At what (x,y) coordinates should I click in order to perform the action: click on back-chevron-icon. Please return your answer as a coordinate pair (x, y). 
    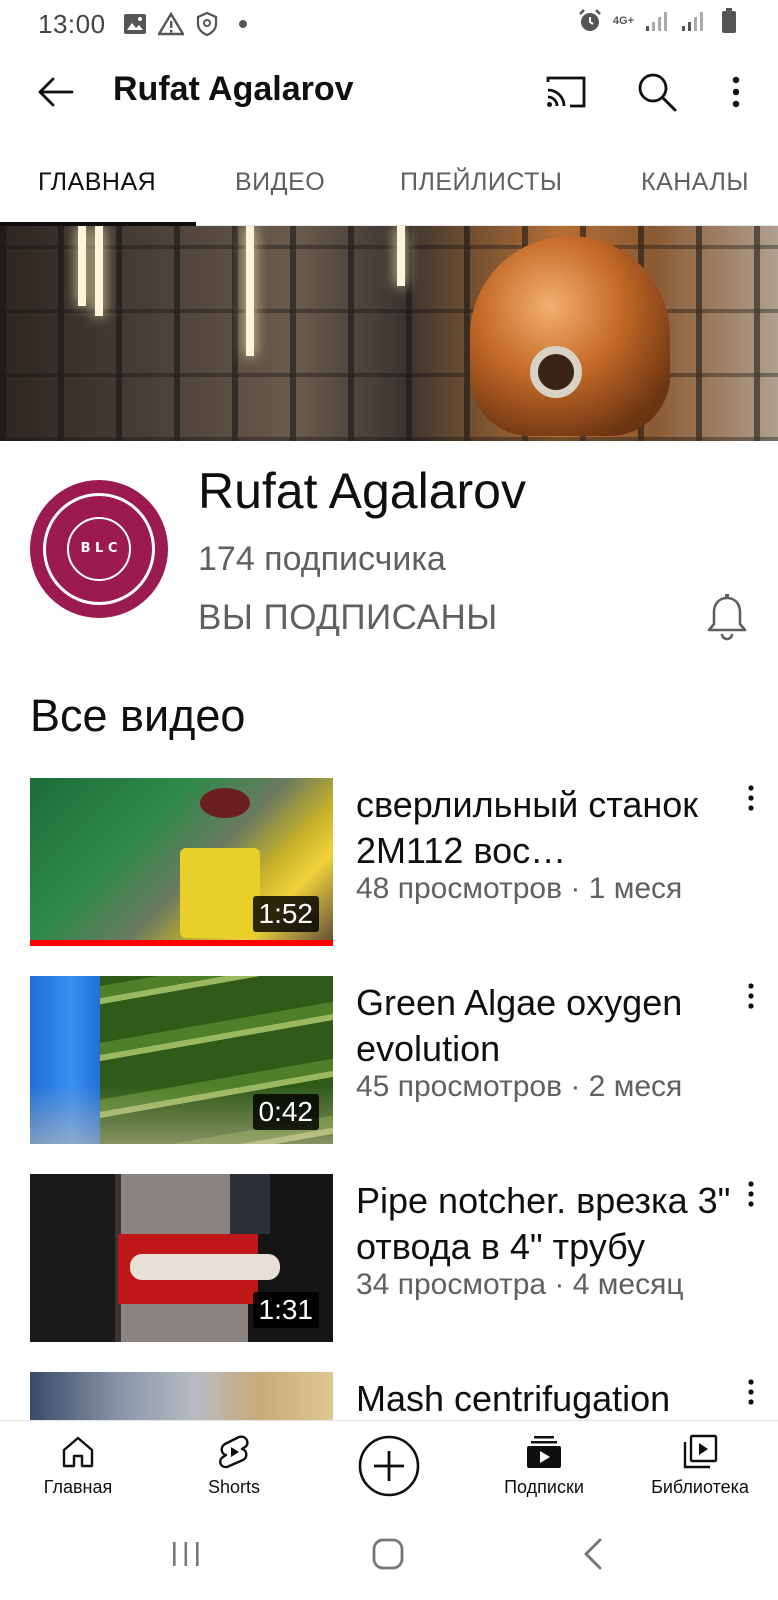
    Looking at the image, I should click on (593, 1554).